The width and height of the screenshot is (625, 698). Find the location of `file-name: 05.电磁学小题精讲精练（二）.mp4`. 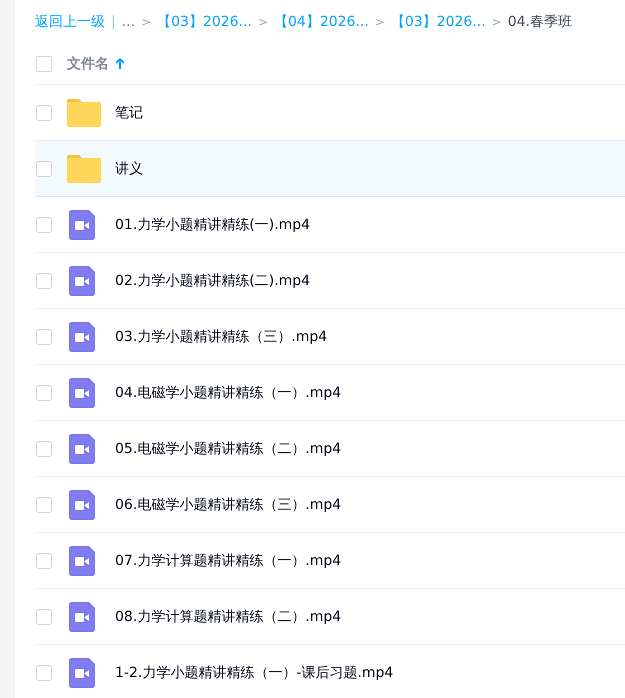

file-name: 05.电磁学小题精讲精练（二）.mp4 is located at coordinates (228, 449).